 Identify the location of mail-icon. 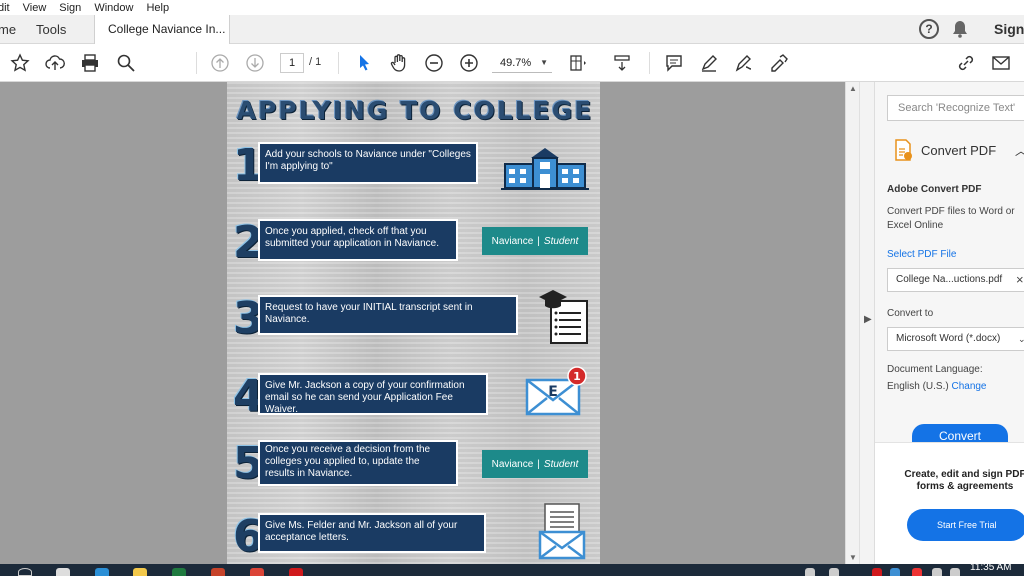
(1001, 63).